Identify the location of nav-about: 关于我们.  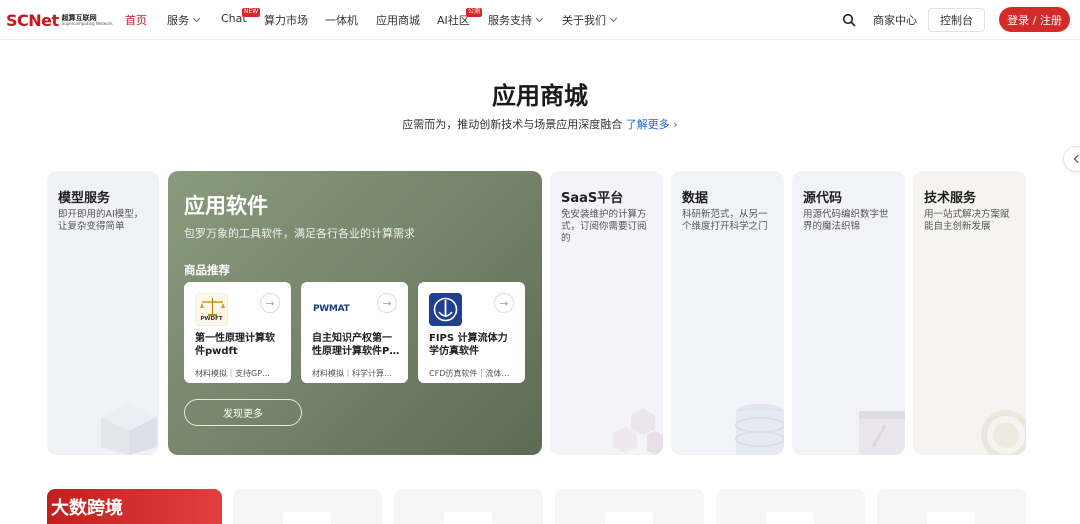
(590, 20).